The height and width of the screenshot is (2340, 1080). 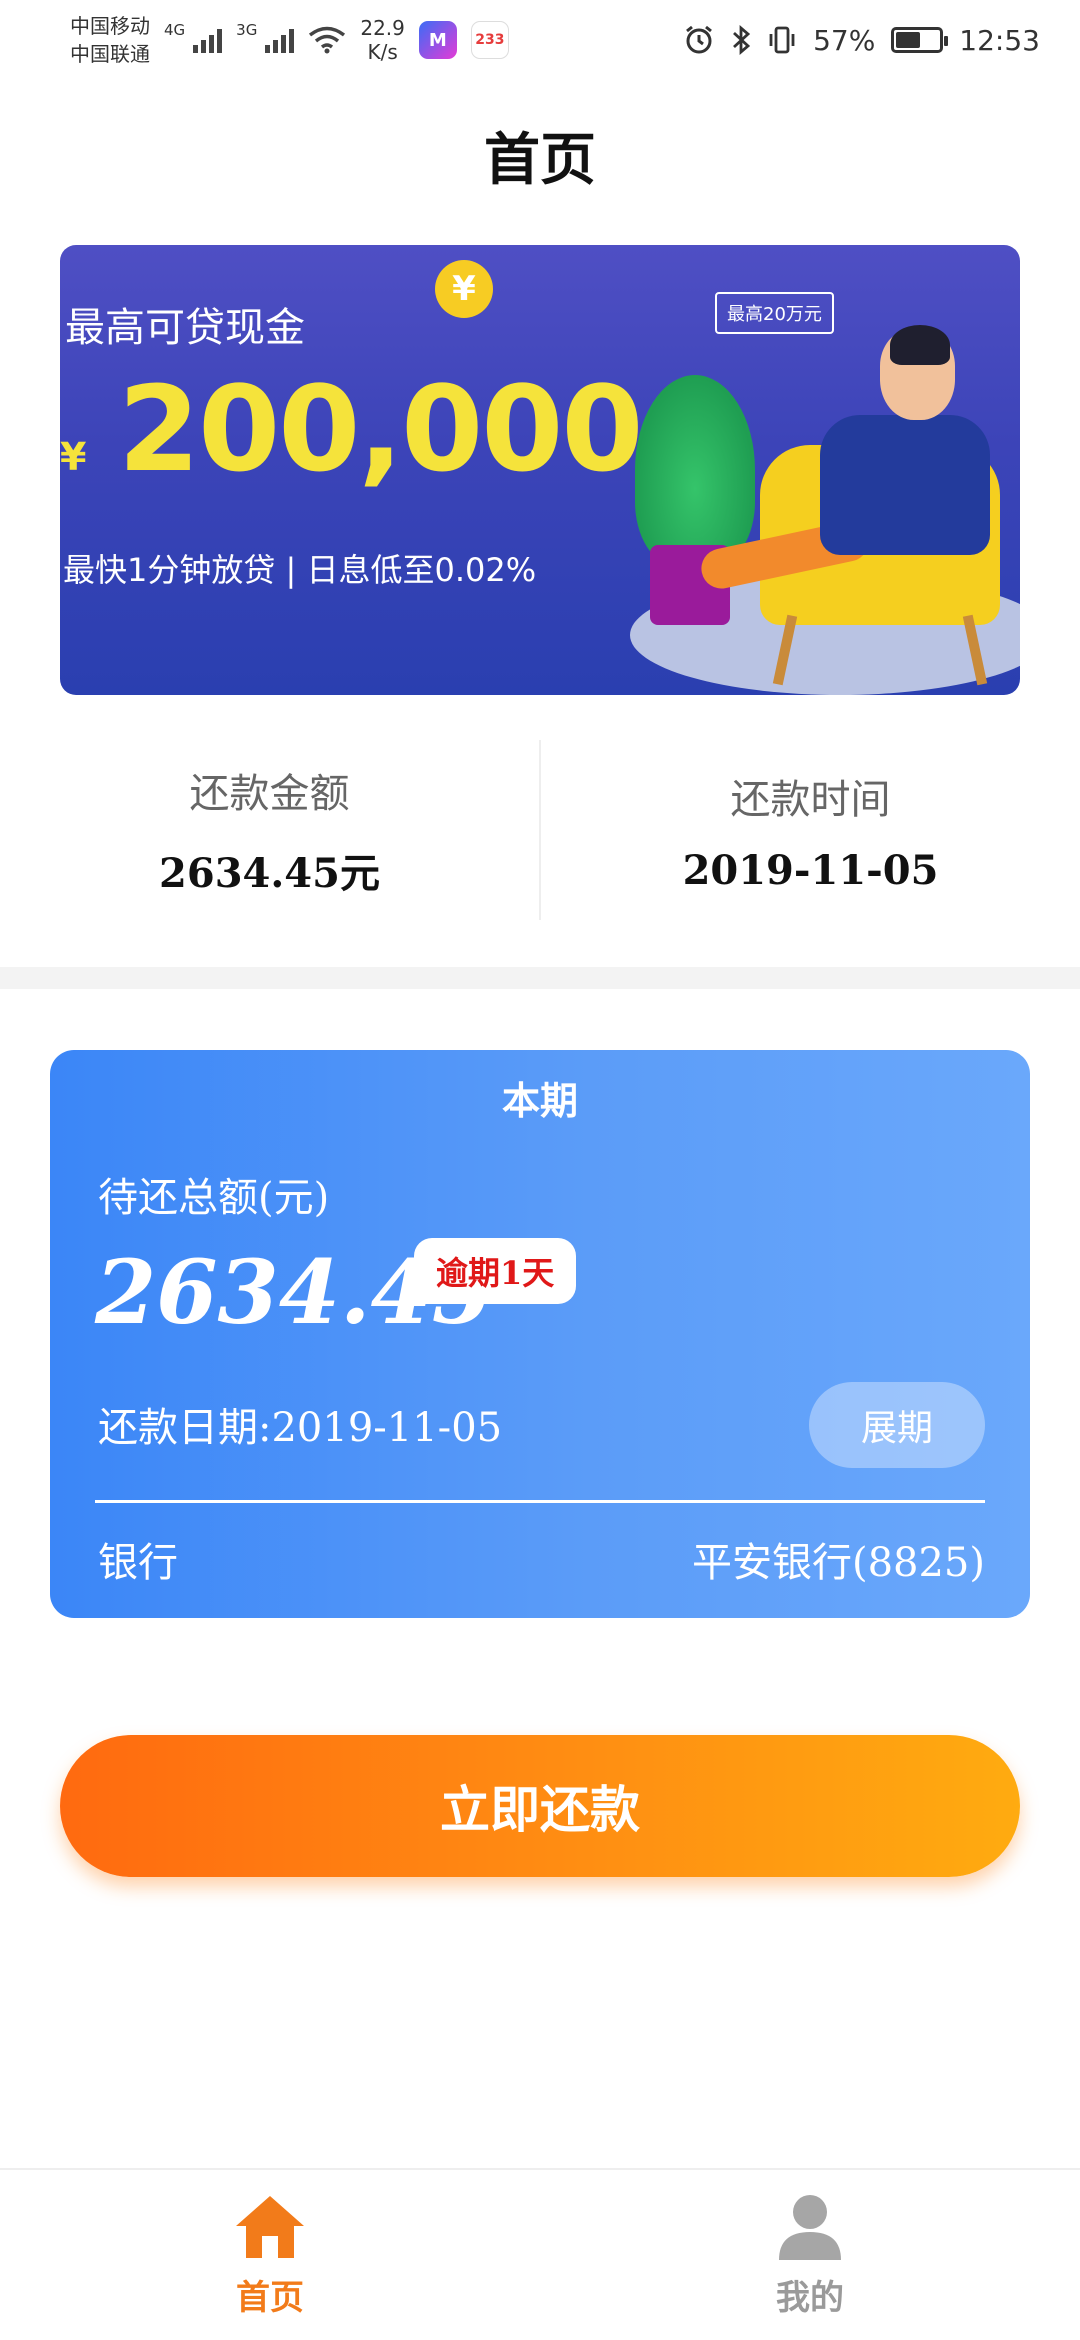 I want to click on network-speed: 22.9 K/s, so click(x=382, y=40).